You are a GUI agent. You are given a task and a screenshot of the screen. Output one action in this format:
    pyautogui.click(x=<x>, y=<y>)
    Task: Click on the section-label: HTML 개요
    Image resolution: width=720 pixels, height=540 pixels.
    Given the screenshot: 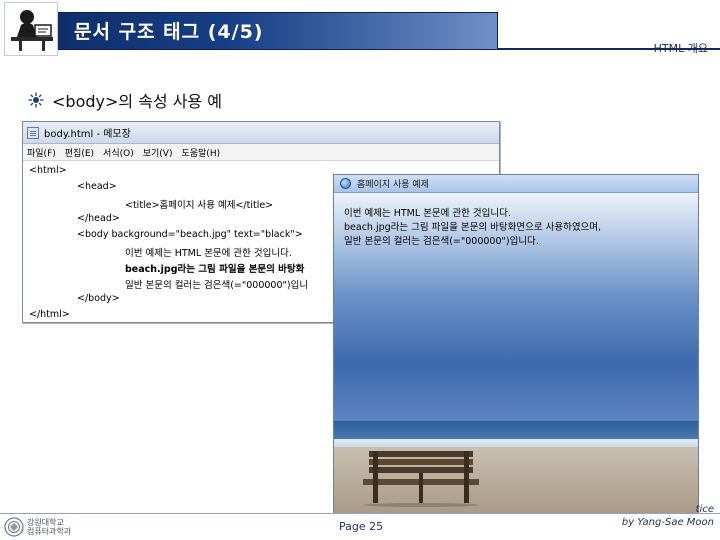 What is the action you would take?
    pyautogui.click(x=680, y=48)
    